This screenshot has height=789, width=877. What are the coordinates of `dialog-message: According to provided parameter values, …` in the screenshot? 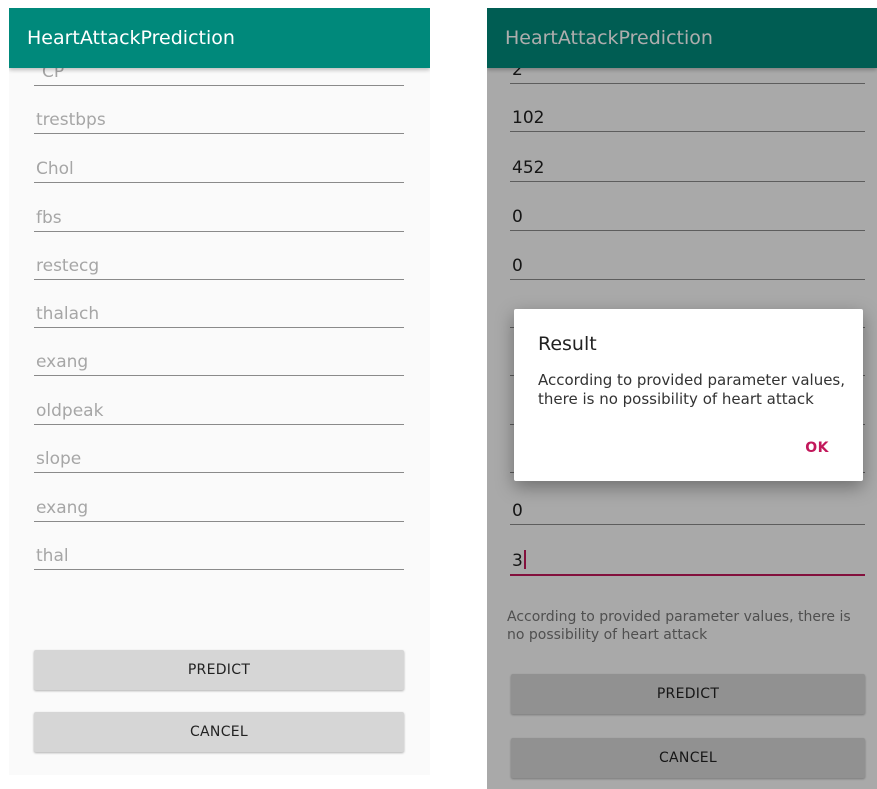 It's located at (692, 389).